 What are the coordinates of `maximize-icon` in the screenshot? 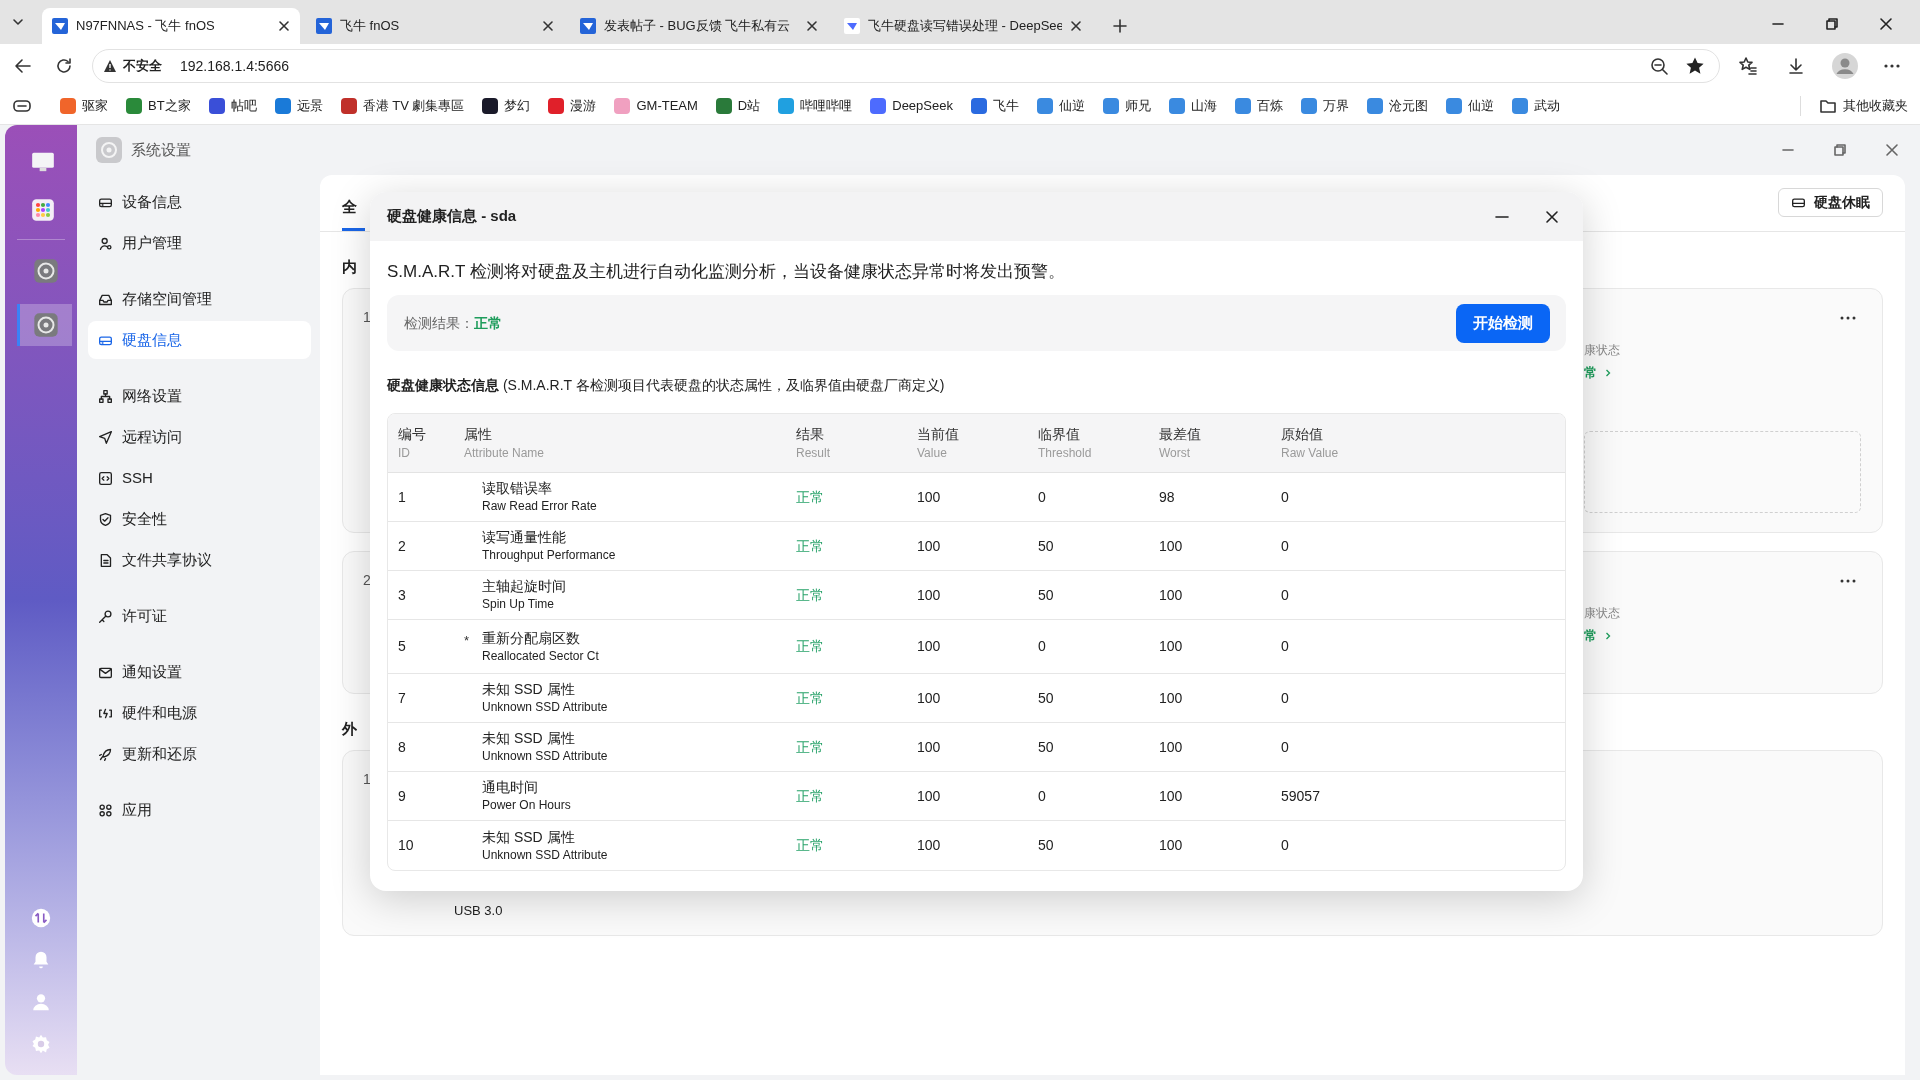 It's located at (1840, 150).